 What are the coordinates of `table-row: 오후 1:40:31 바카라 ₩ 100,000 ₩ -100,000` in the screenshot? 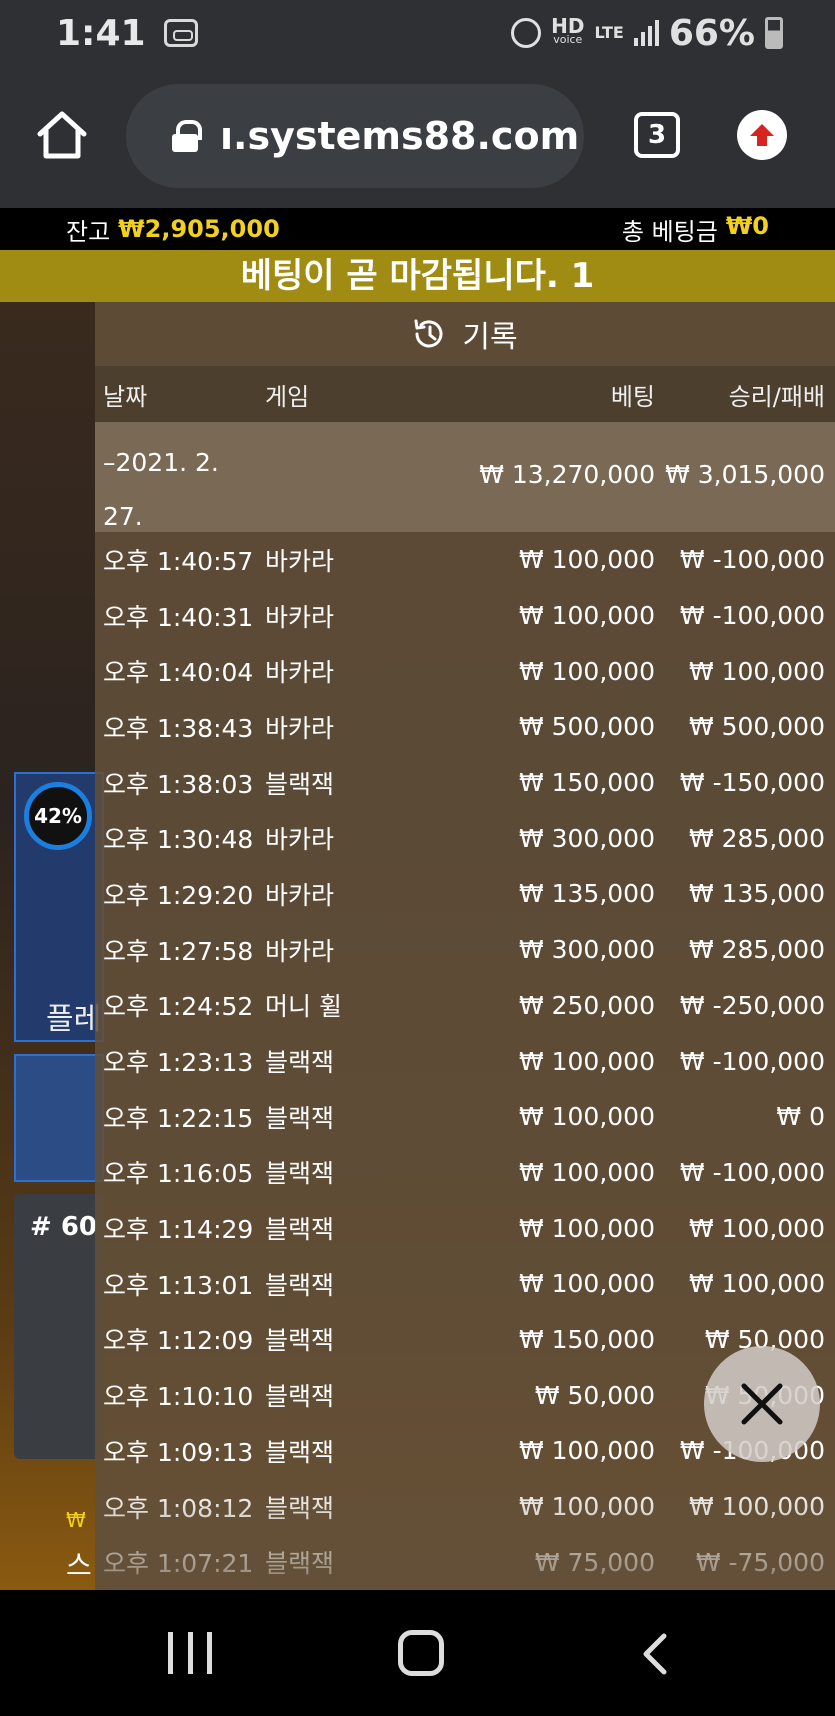 It's located at (465, 616).